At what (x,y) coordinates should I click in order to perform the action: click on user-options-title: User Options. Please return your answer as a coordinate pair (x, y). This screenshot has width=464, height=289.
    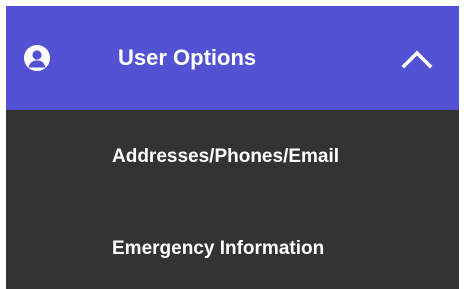
    Looking at the image, I should click on (187, 57).